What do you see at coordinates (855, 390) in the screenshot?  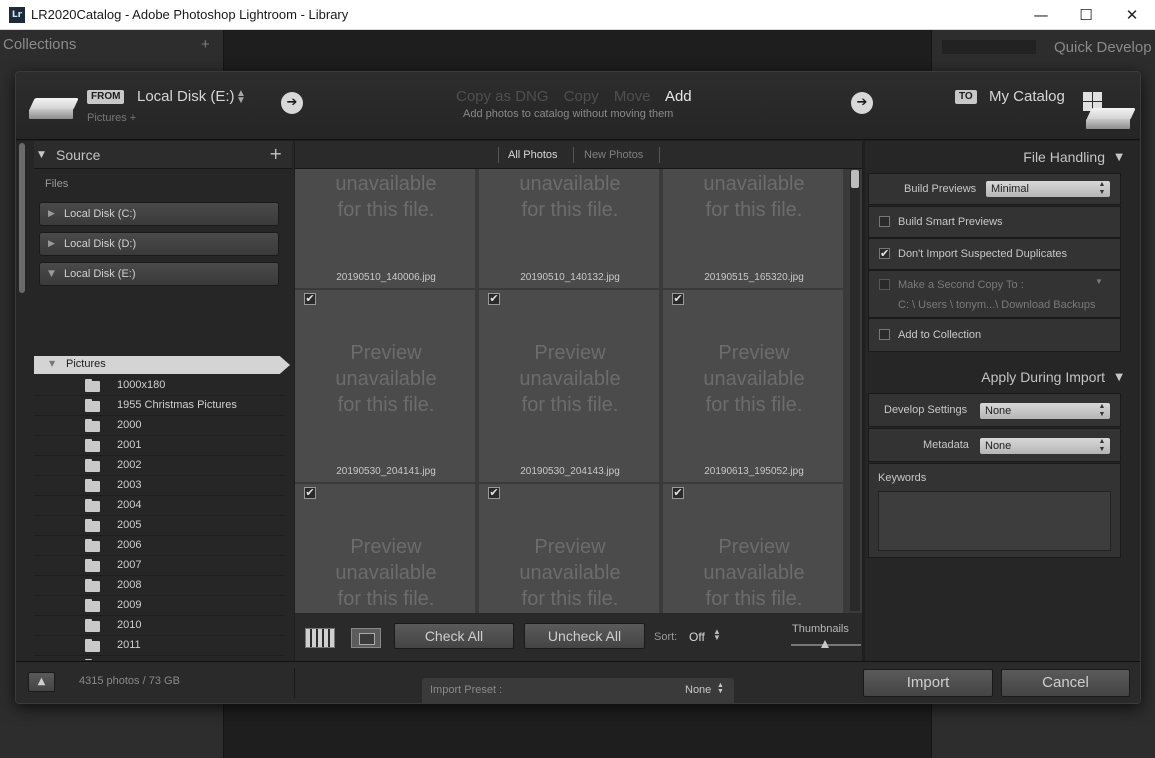 I see `grid-scrollbar` at bounding box center [855, 390].